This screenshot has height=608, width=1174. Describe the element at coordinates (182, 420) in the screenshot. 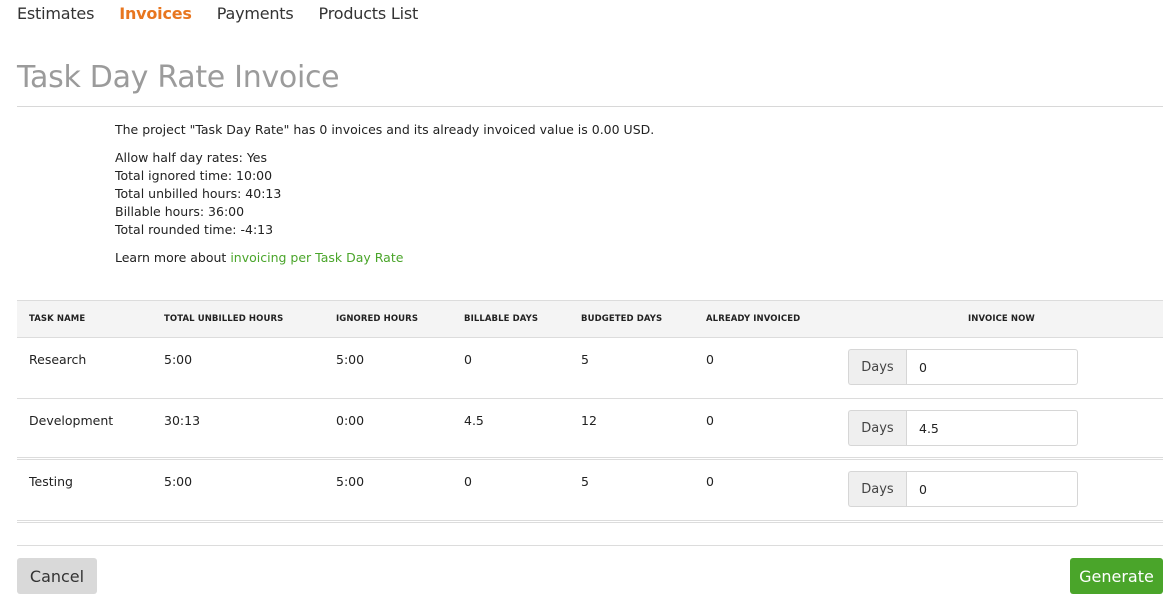

I see `total-unbilled-hours: 30:13` at that location.